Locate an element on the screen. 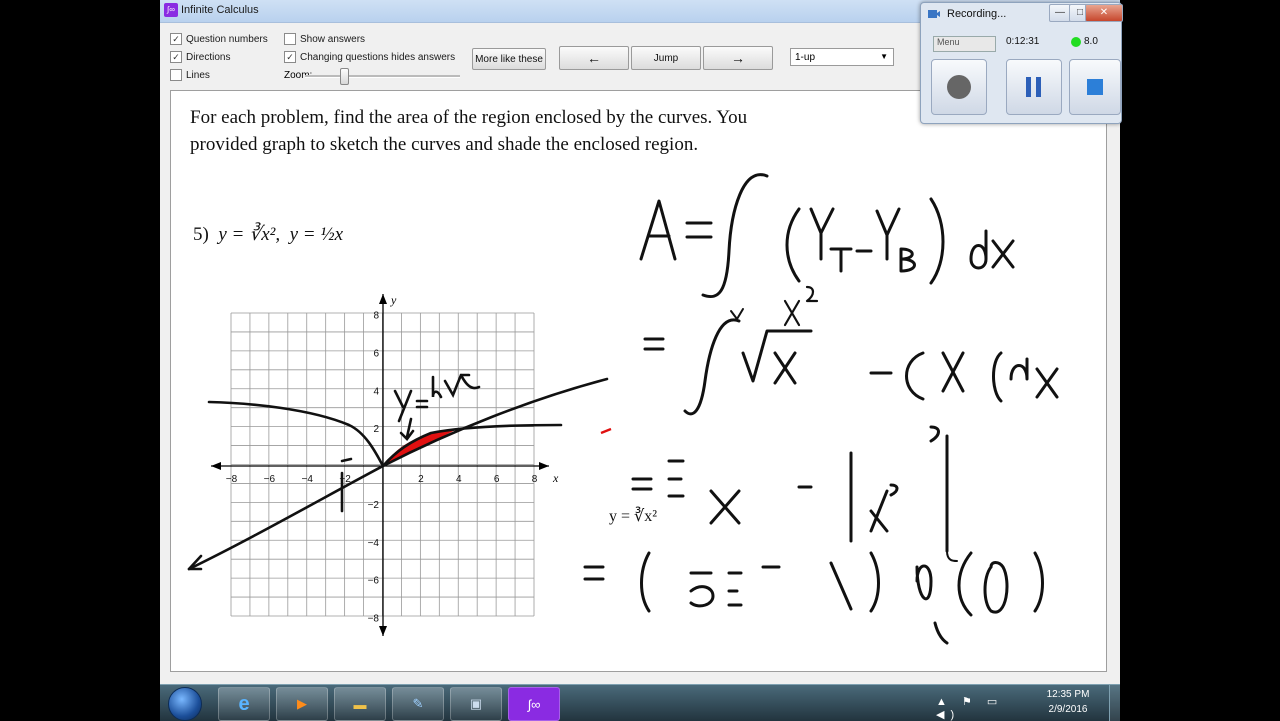 Image resolution: width=1280 pixels, height=721 pixels. record-button is located at coordinates (959, 87).